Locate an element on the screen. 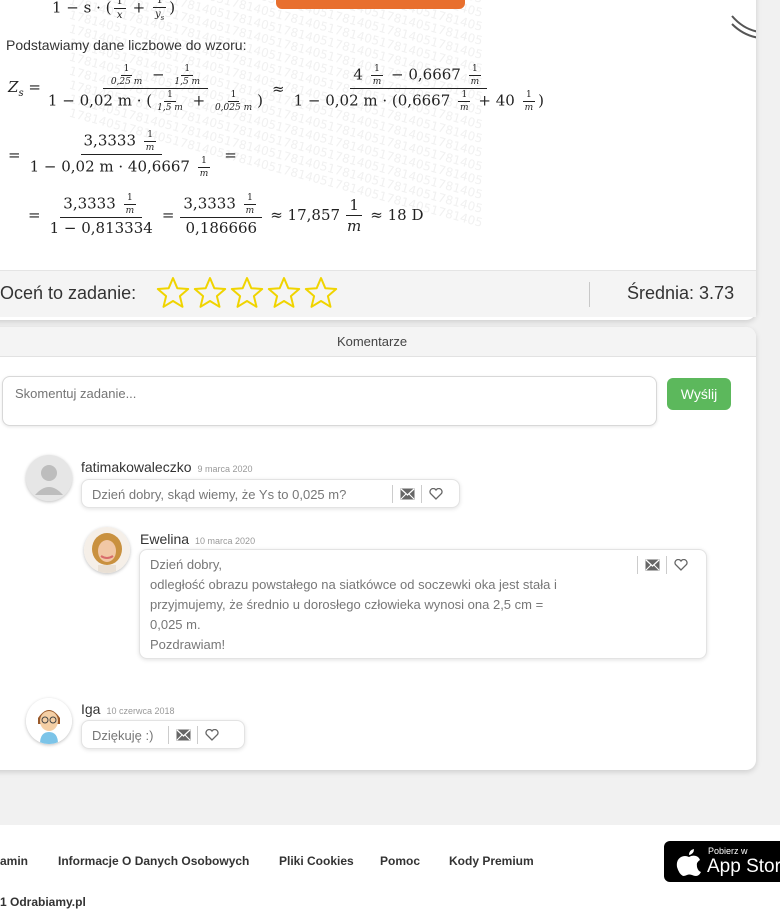 The image size is (780, 915). show-solution-button is located at coordinates (370, 4).